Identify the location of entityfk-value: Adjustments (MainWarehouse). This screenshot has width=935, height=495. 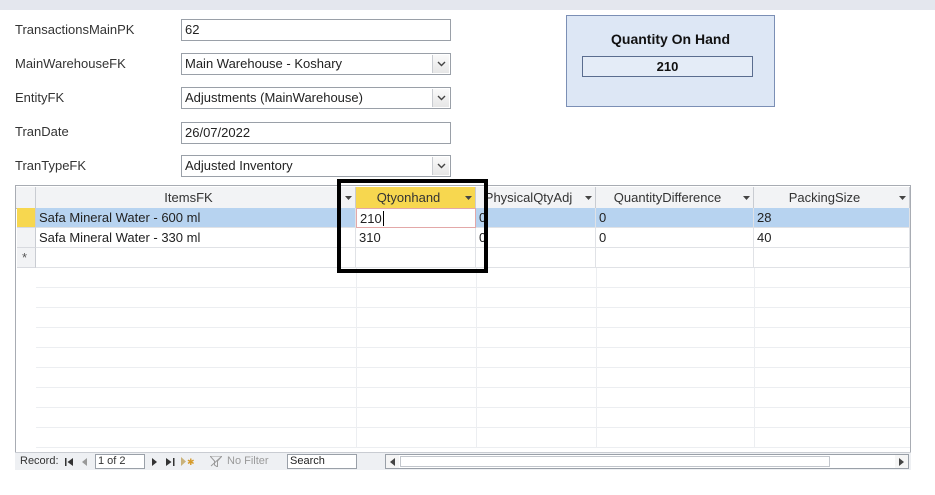
(274, 97).